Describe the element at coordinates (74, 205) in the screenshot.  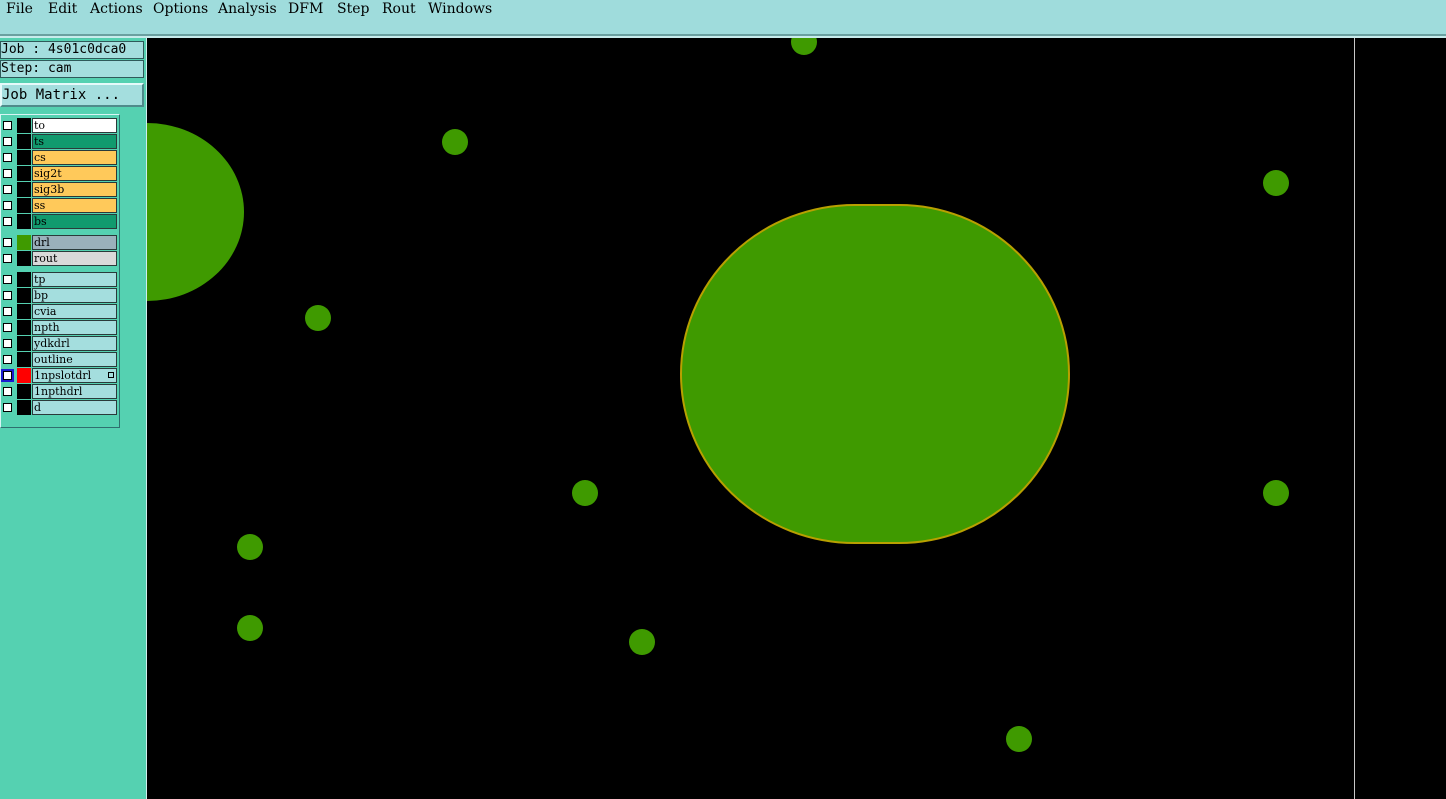
I see `layer-name-label: ss` at that location.